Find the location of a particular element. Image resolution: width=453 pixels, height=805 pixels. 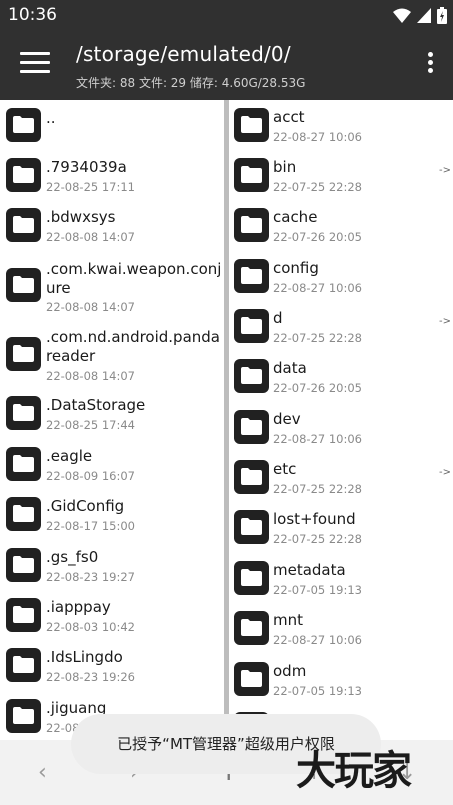

file-name: dev is located at coordinates (287, 419).